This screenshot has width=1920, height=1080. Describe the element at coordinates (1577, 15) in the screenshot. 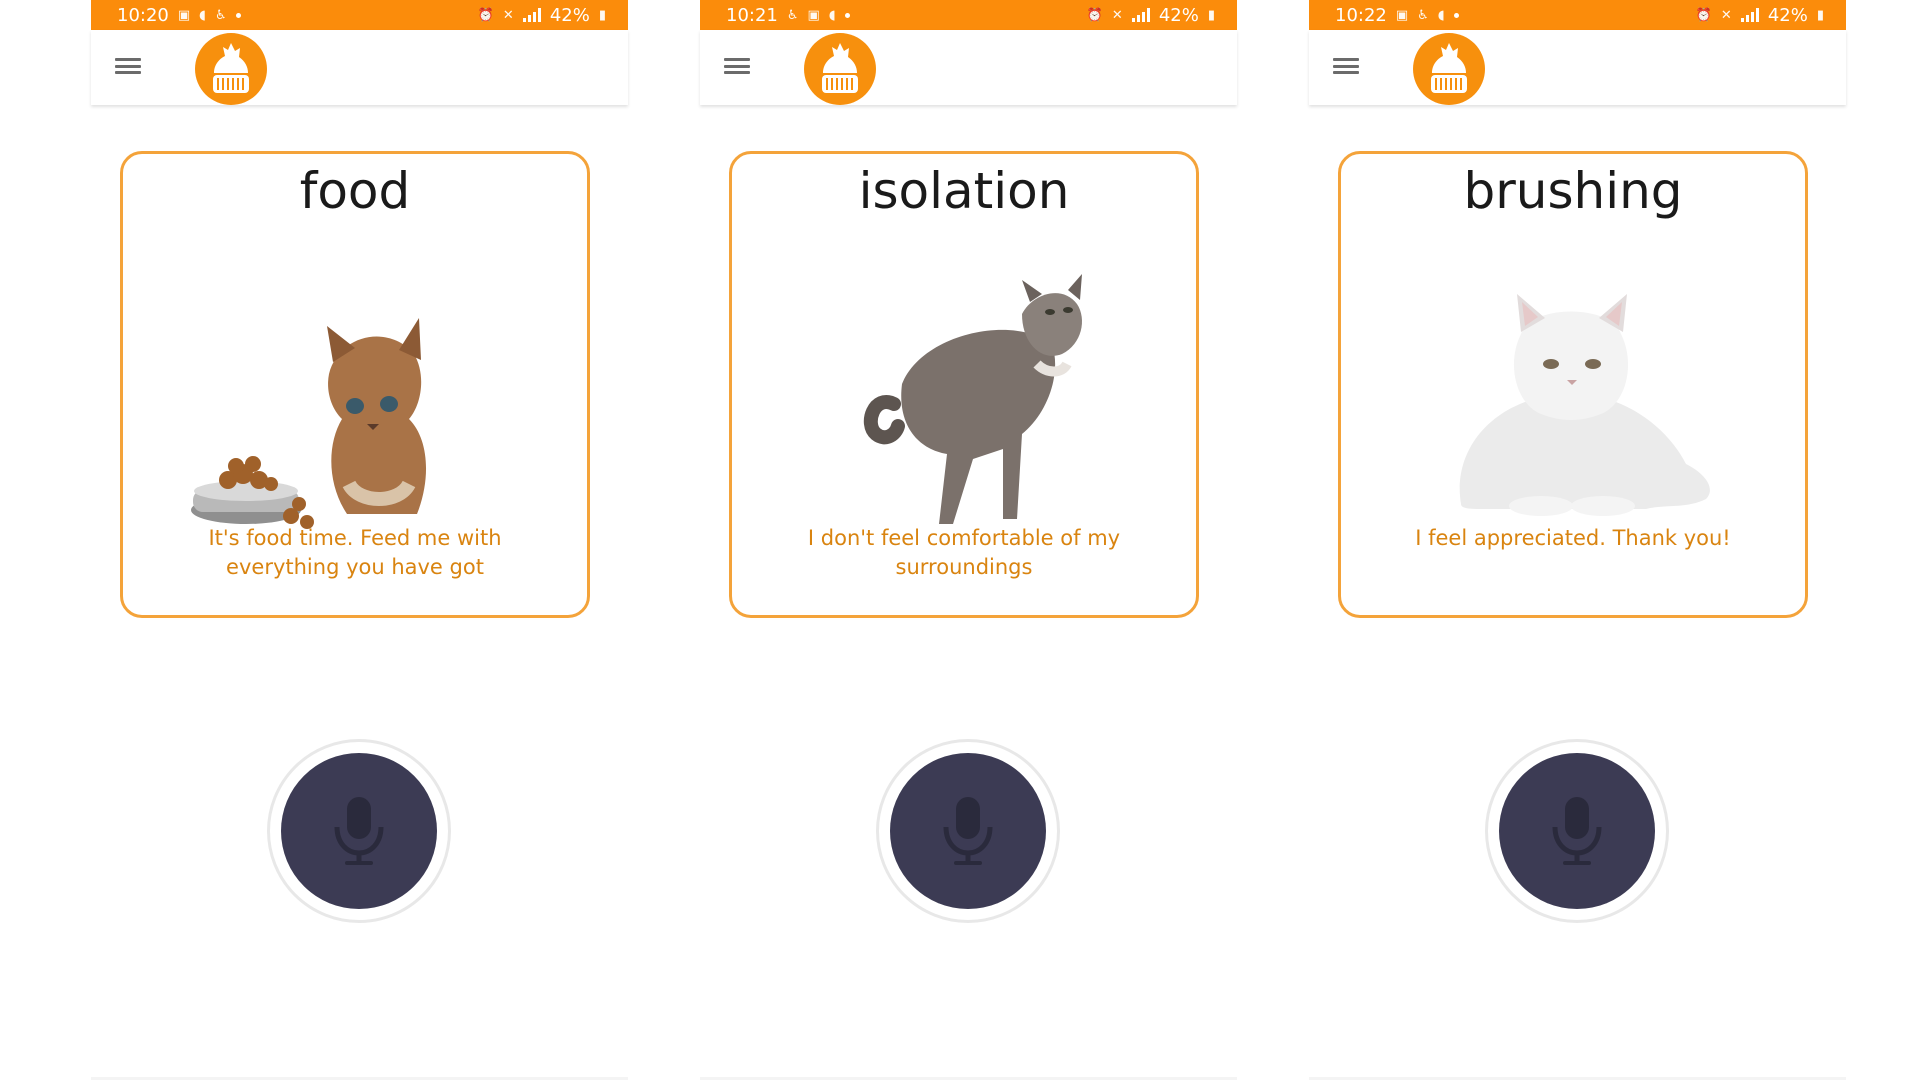

I see `status-bar: 10:22 ▣ ♿ ◖ ⏰ ✕ 42% ▮` at that location.